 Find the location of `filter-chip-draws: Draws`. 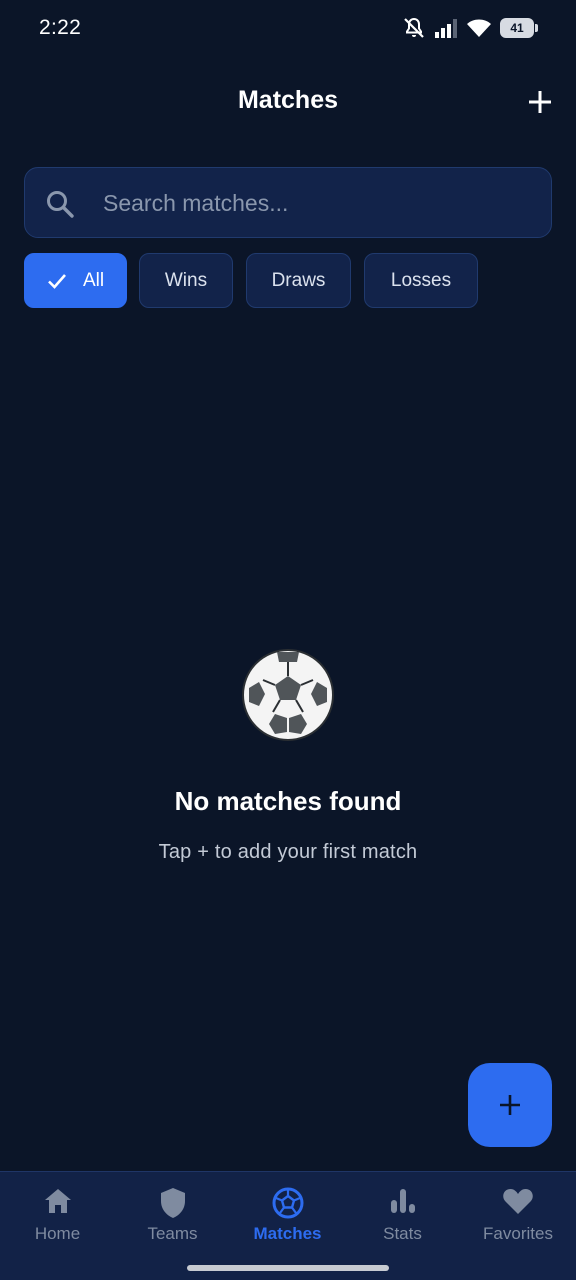

filter-chip-draws: Draws is located at coordinates (298, 280).